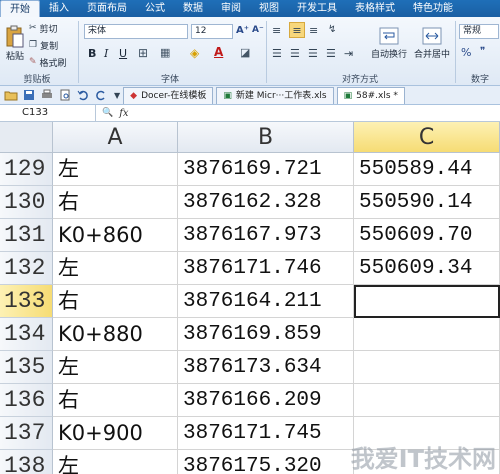 This screenshot has height=474, width=500. What do you see at coordinates (266, 137) in the screenshot?
I see `column-header-b: B` at bounding box center [266, 137].